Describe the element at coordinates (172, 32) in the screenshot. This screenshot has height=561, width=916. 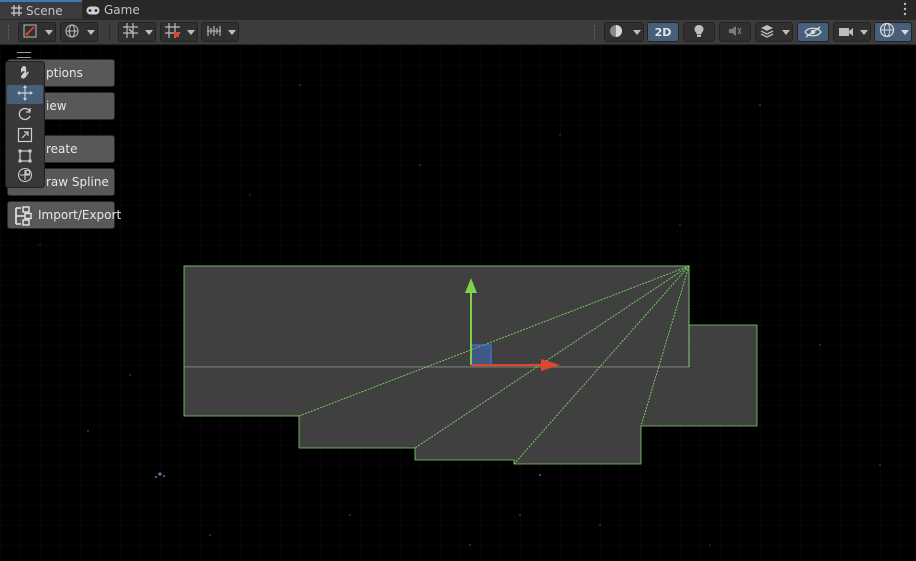
I see `increment-snap-icon` at that location.